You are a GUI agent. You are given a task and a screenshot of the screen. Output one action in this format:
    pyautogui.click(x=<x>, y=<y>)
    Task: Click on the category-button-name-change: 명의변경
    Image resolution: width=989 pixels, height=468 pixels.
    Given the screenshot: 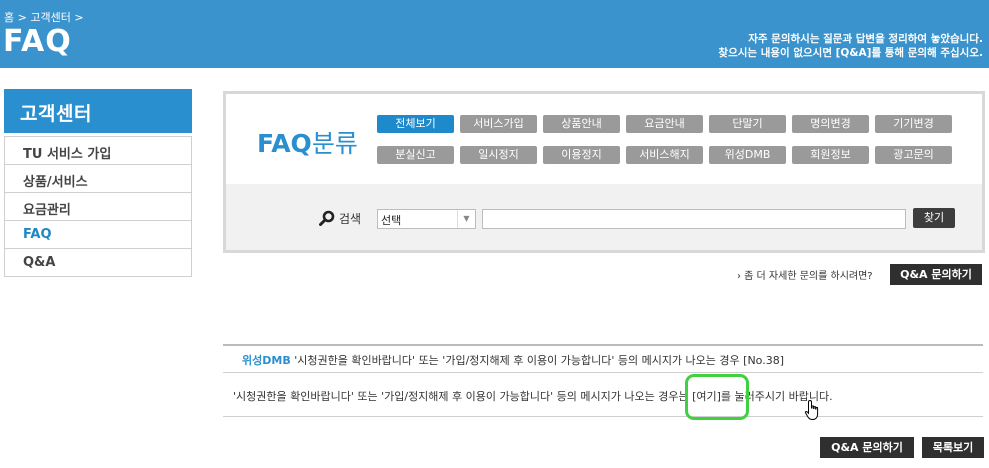 What is the action you would take?
    pyautogui.click(x=830, y=124)
    